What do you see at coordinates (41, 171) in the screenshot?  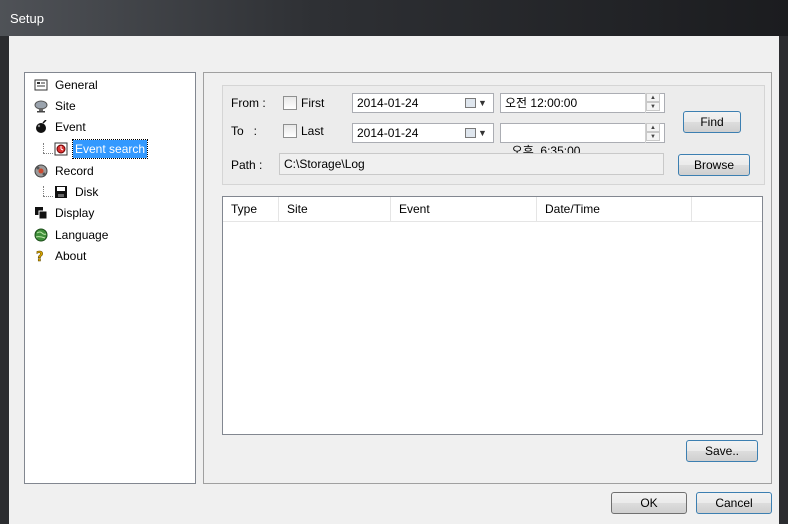 I see `record-icon` at bounding box center [41, 171].